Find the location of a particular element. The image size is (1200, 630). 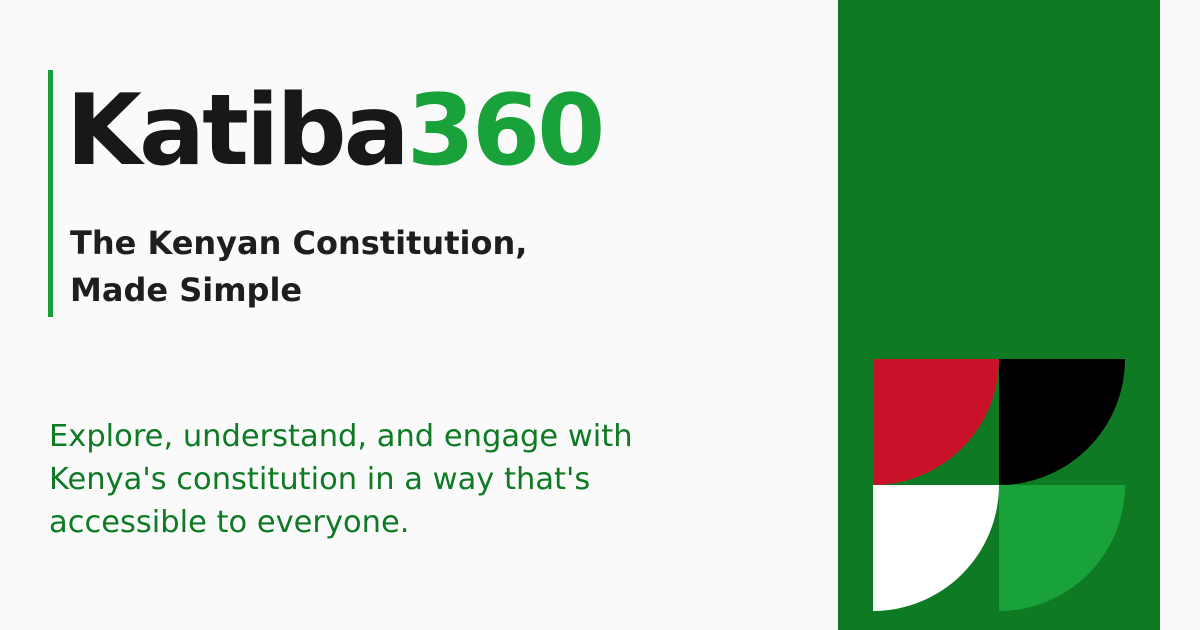

description-line: accessible to everyone. is located at coordinates (229, 522).